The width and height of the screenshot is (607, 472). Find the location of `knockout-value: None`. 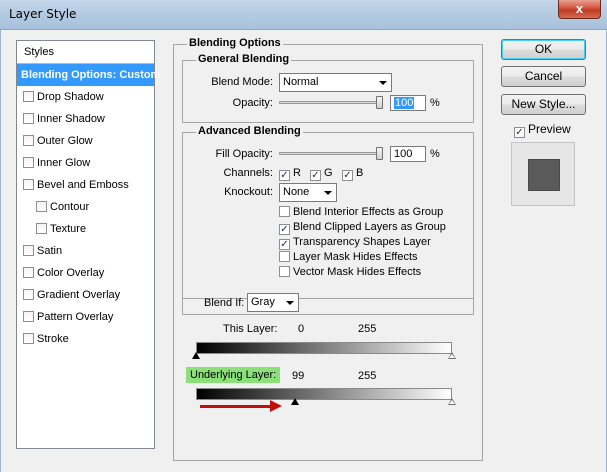

knockout-value: None is located at coordinates (296, 192).